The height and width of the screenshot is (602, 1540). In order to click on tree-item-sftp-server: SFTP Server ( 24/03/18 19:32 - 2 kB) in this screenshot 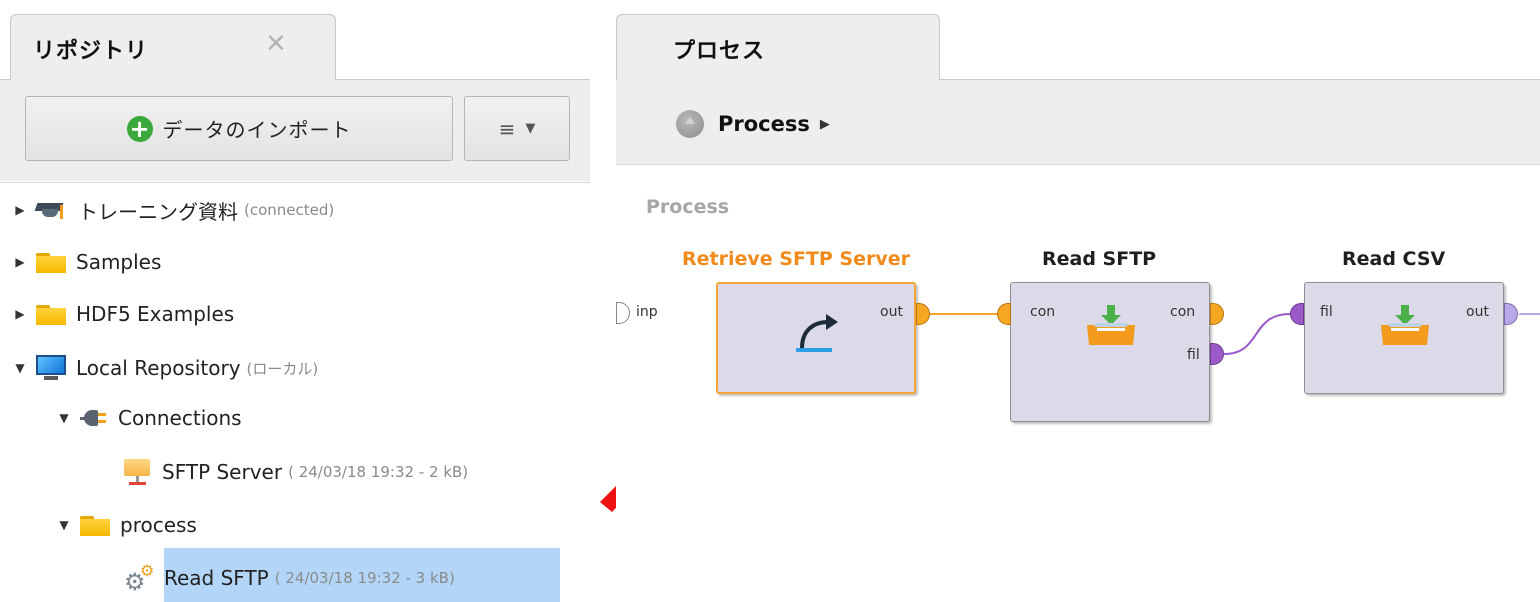, I will do `click(295, 472)`.